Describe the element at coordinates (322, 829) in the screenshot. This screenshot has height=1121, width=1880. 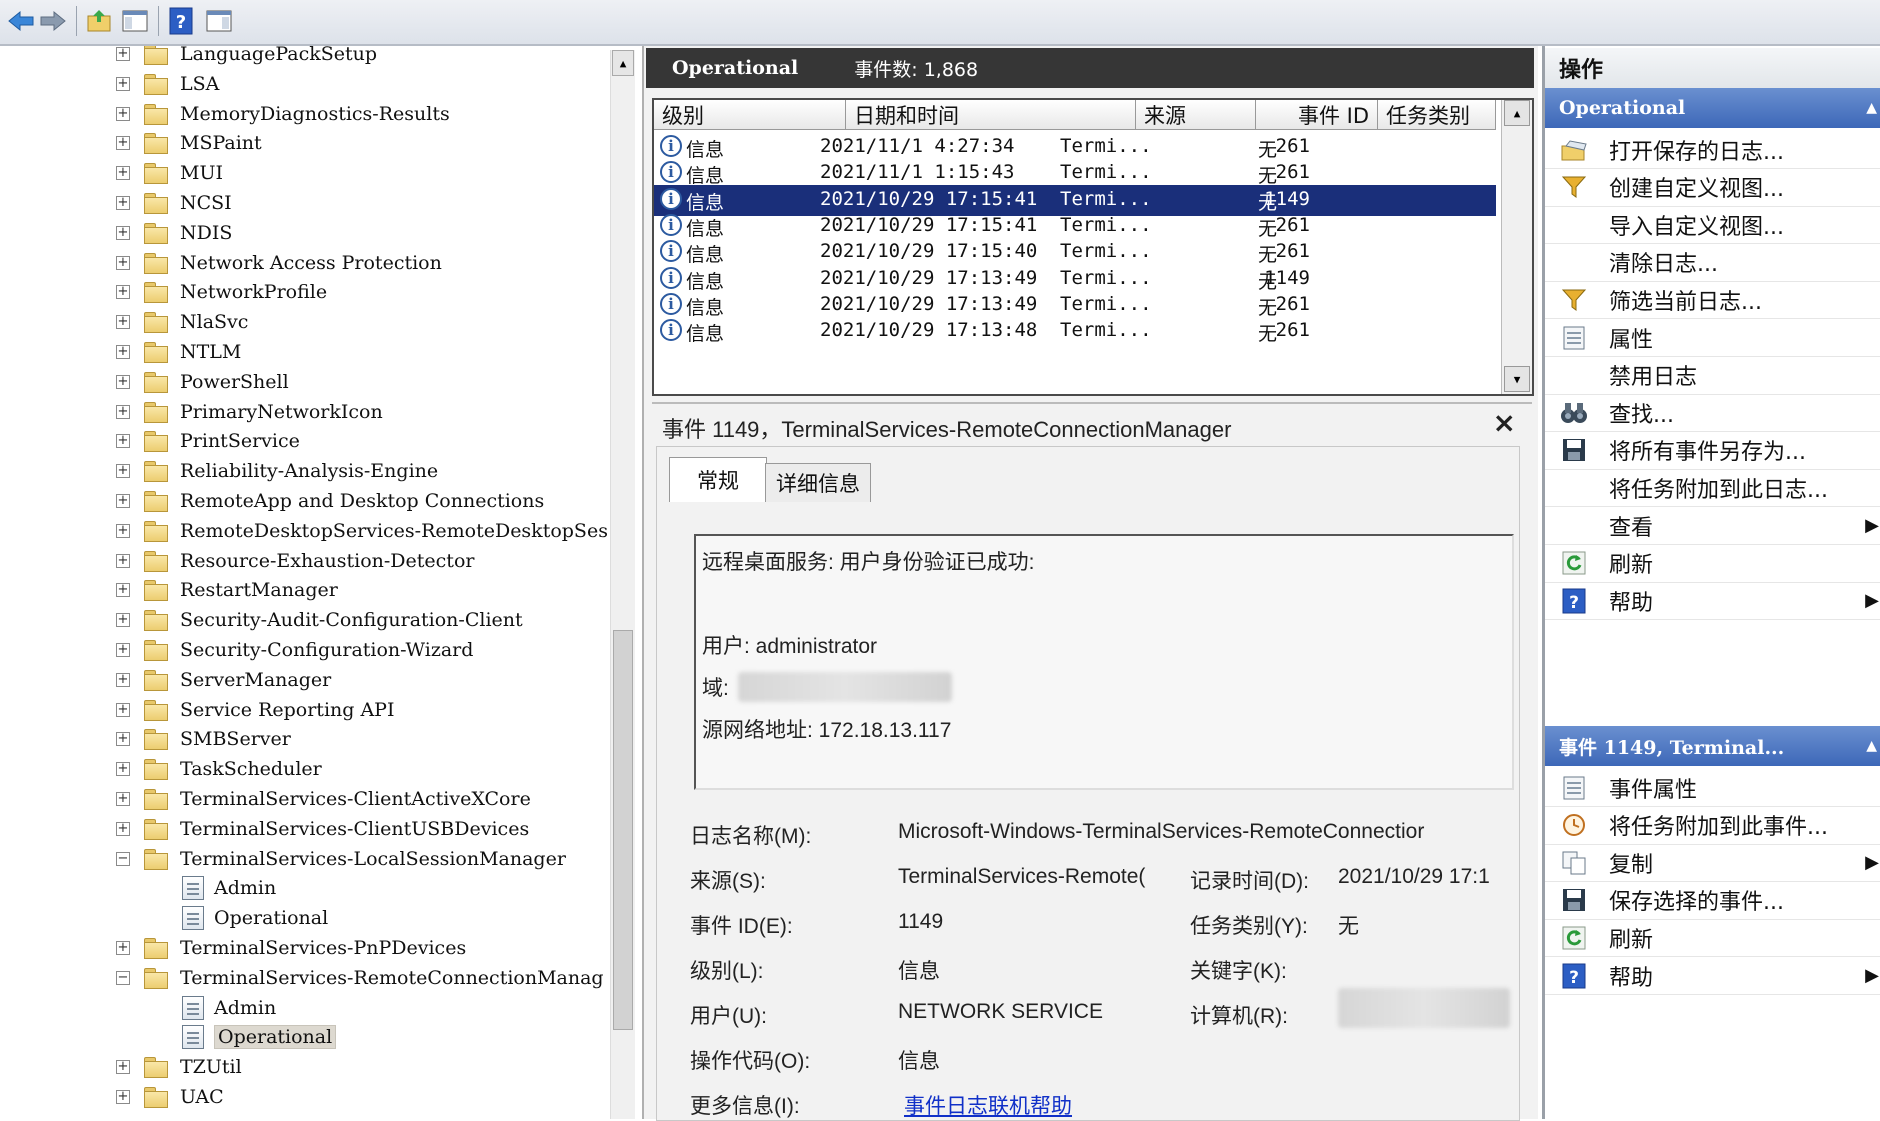
I see `tree-folder-item: + TerminalServices-ClientUSBDevices` at that location.